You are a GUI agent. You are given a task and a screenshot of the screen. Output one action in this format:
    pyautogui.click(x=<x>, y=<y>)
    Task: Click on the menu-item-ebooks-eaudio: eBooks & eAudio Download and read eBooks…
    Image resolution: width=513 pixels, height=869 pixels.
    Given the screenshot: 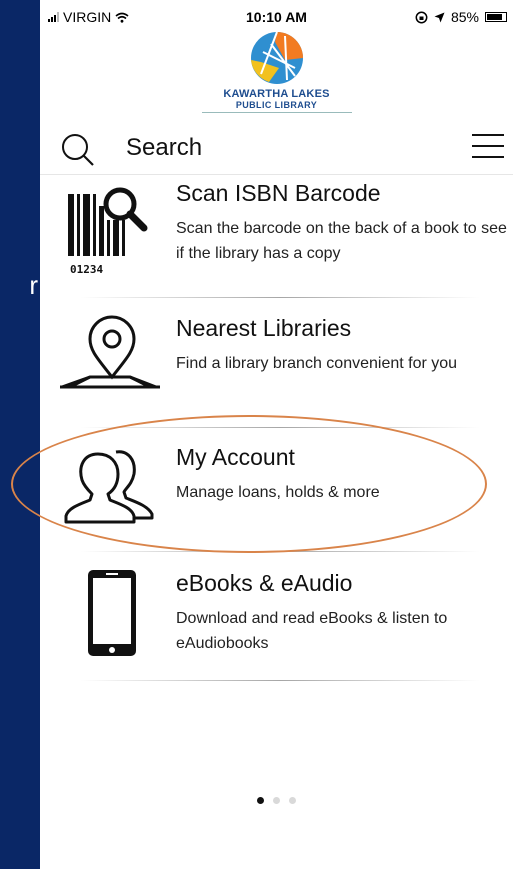 What is the action you would take?
    pyautogui.click(x=276, y=625)
    